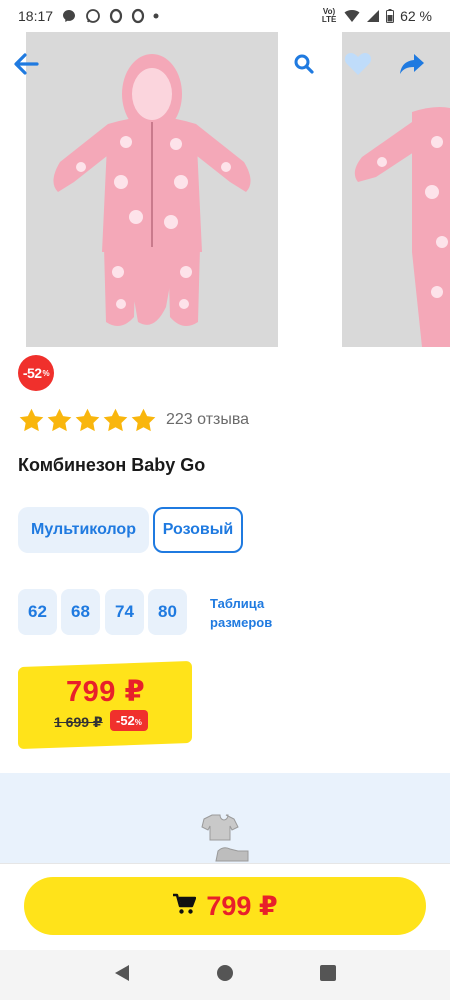 The image size is (450, 1000). I want to click on status-time: 18:17, so click(36, 16).